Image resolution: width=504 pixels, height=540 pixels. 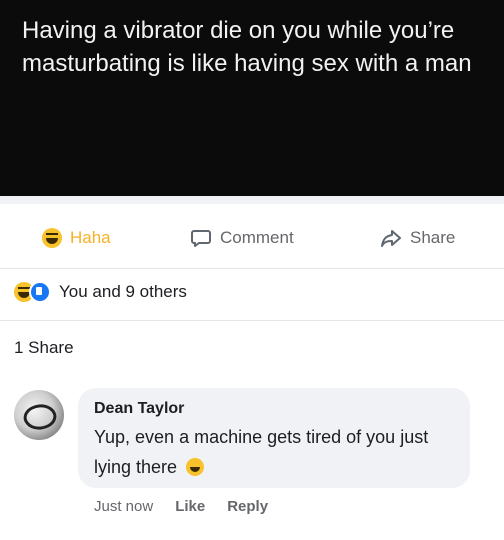 What do you see at coordinates (257, 237) in the screenshot?
I see `comment-label: Comment` at bounding box center [257, 237].